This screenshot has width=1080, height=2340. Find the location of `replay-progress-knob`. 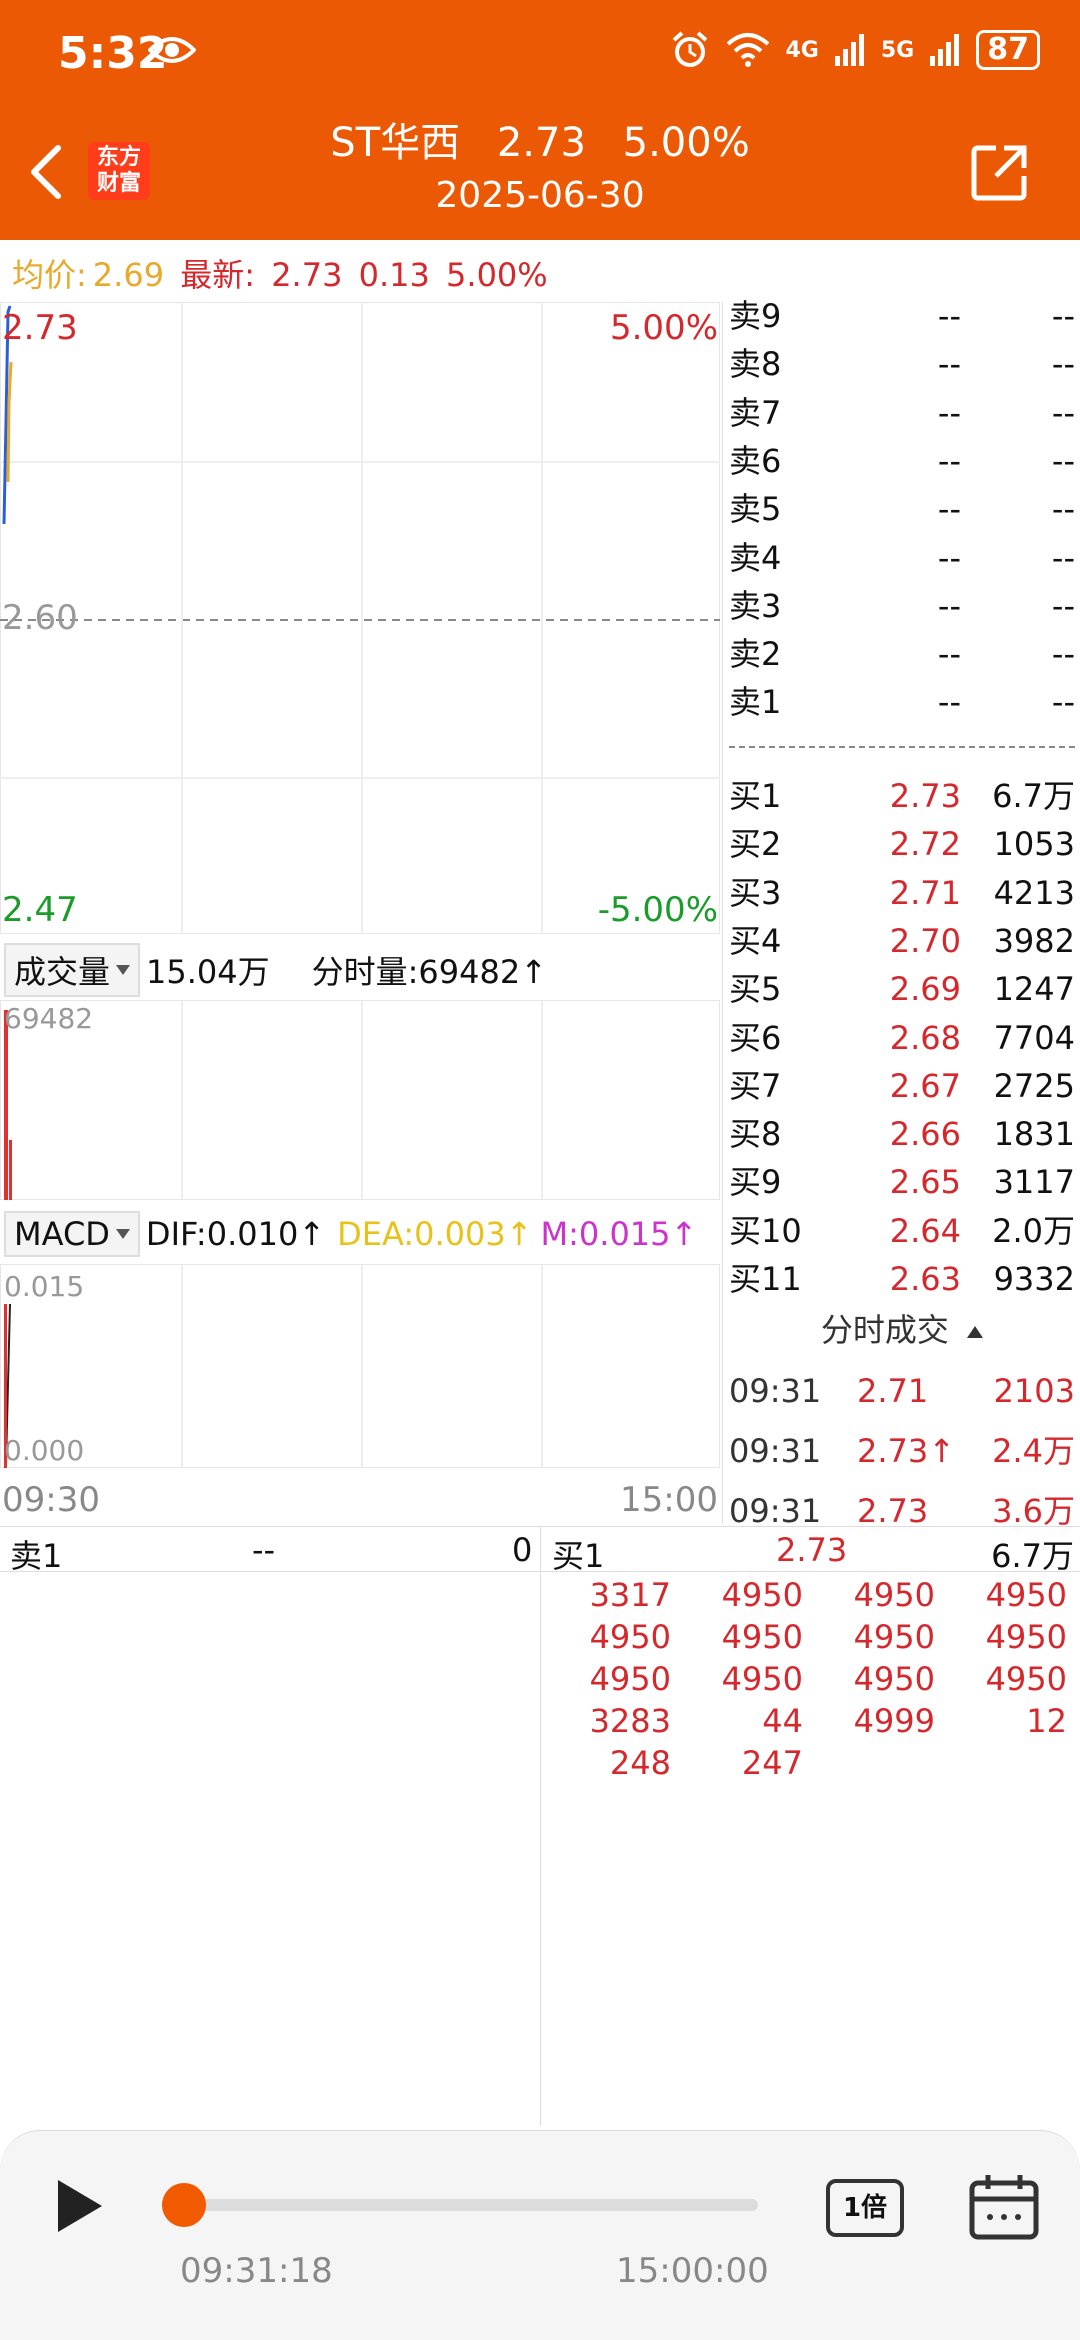

replay-progress-knob is located at coordinates (184, 2205).